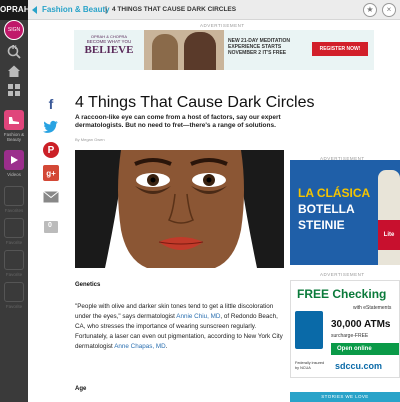  What do you see at coordinates (139, 346) in the screenshot?
I see `link-anne-chapas: Anne Chapas, MD` at bounding box center [139, 346].